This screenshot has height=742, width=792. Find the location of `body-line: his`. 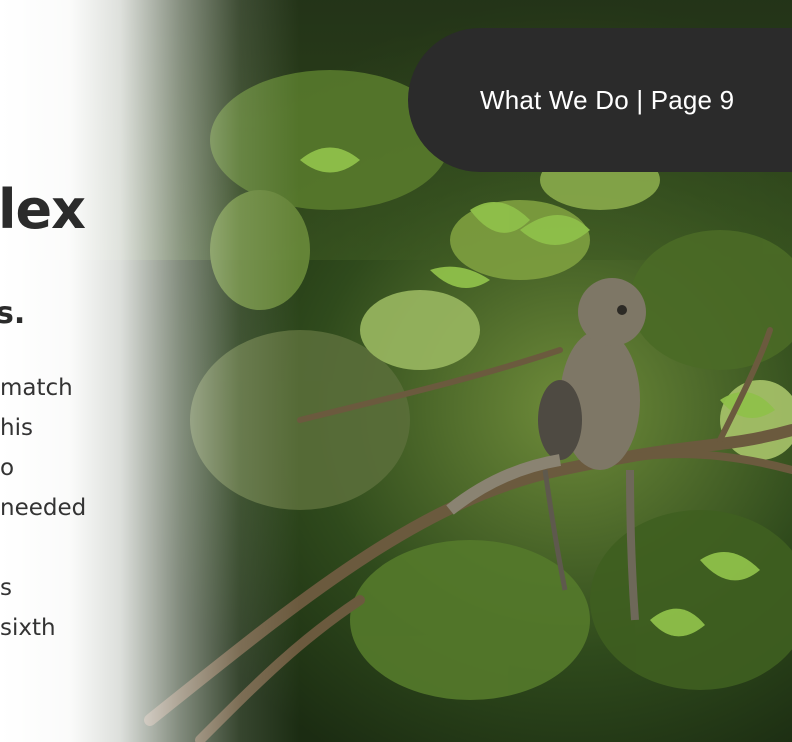

body-line: his is located at coordinates (16, 428).